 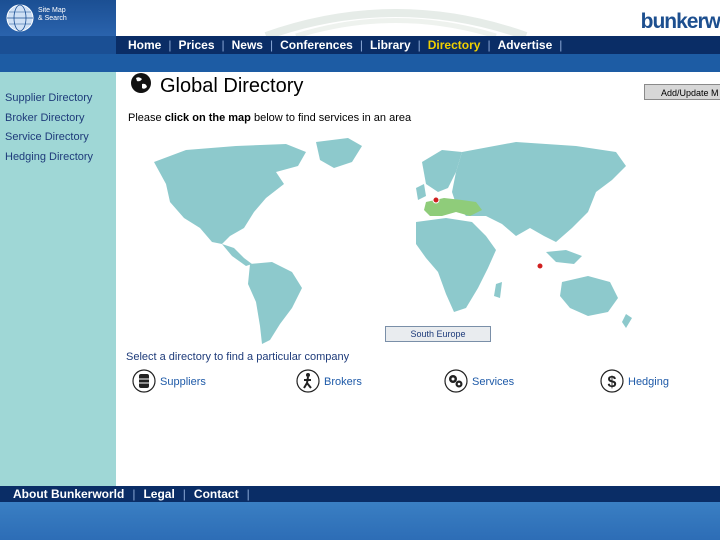 What do you see at coordinates (146, 118) in the screenshot?
I see `instruction-pre: Please` at bounding box center [146, 118].